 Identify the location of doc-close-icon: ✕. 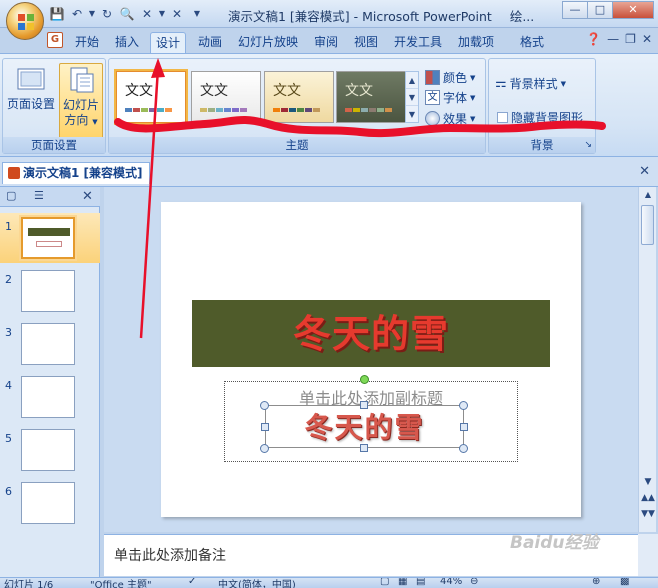
(647, 39).